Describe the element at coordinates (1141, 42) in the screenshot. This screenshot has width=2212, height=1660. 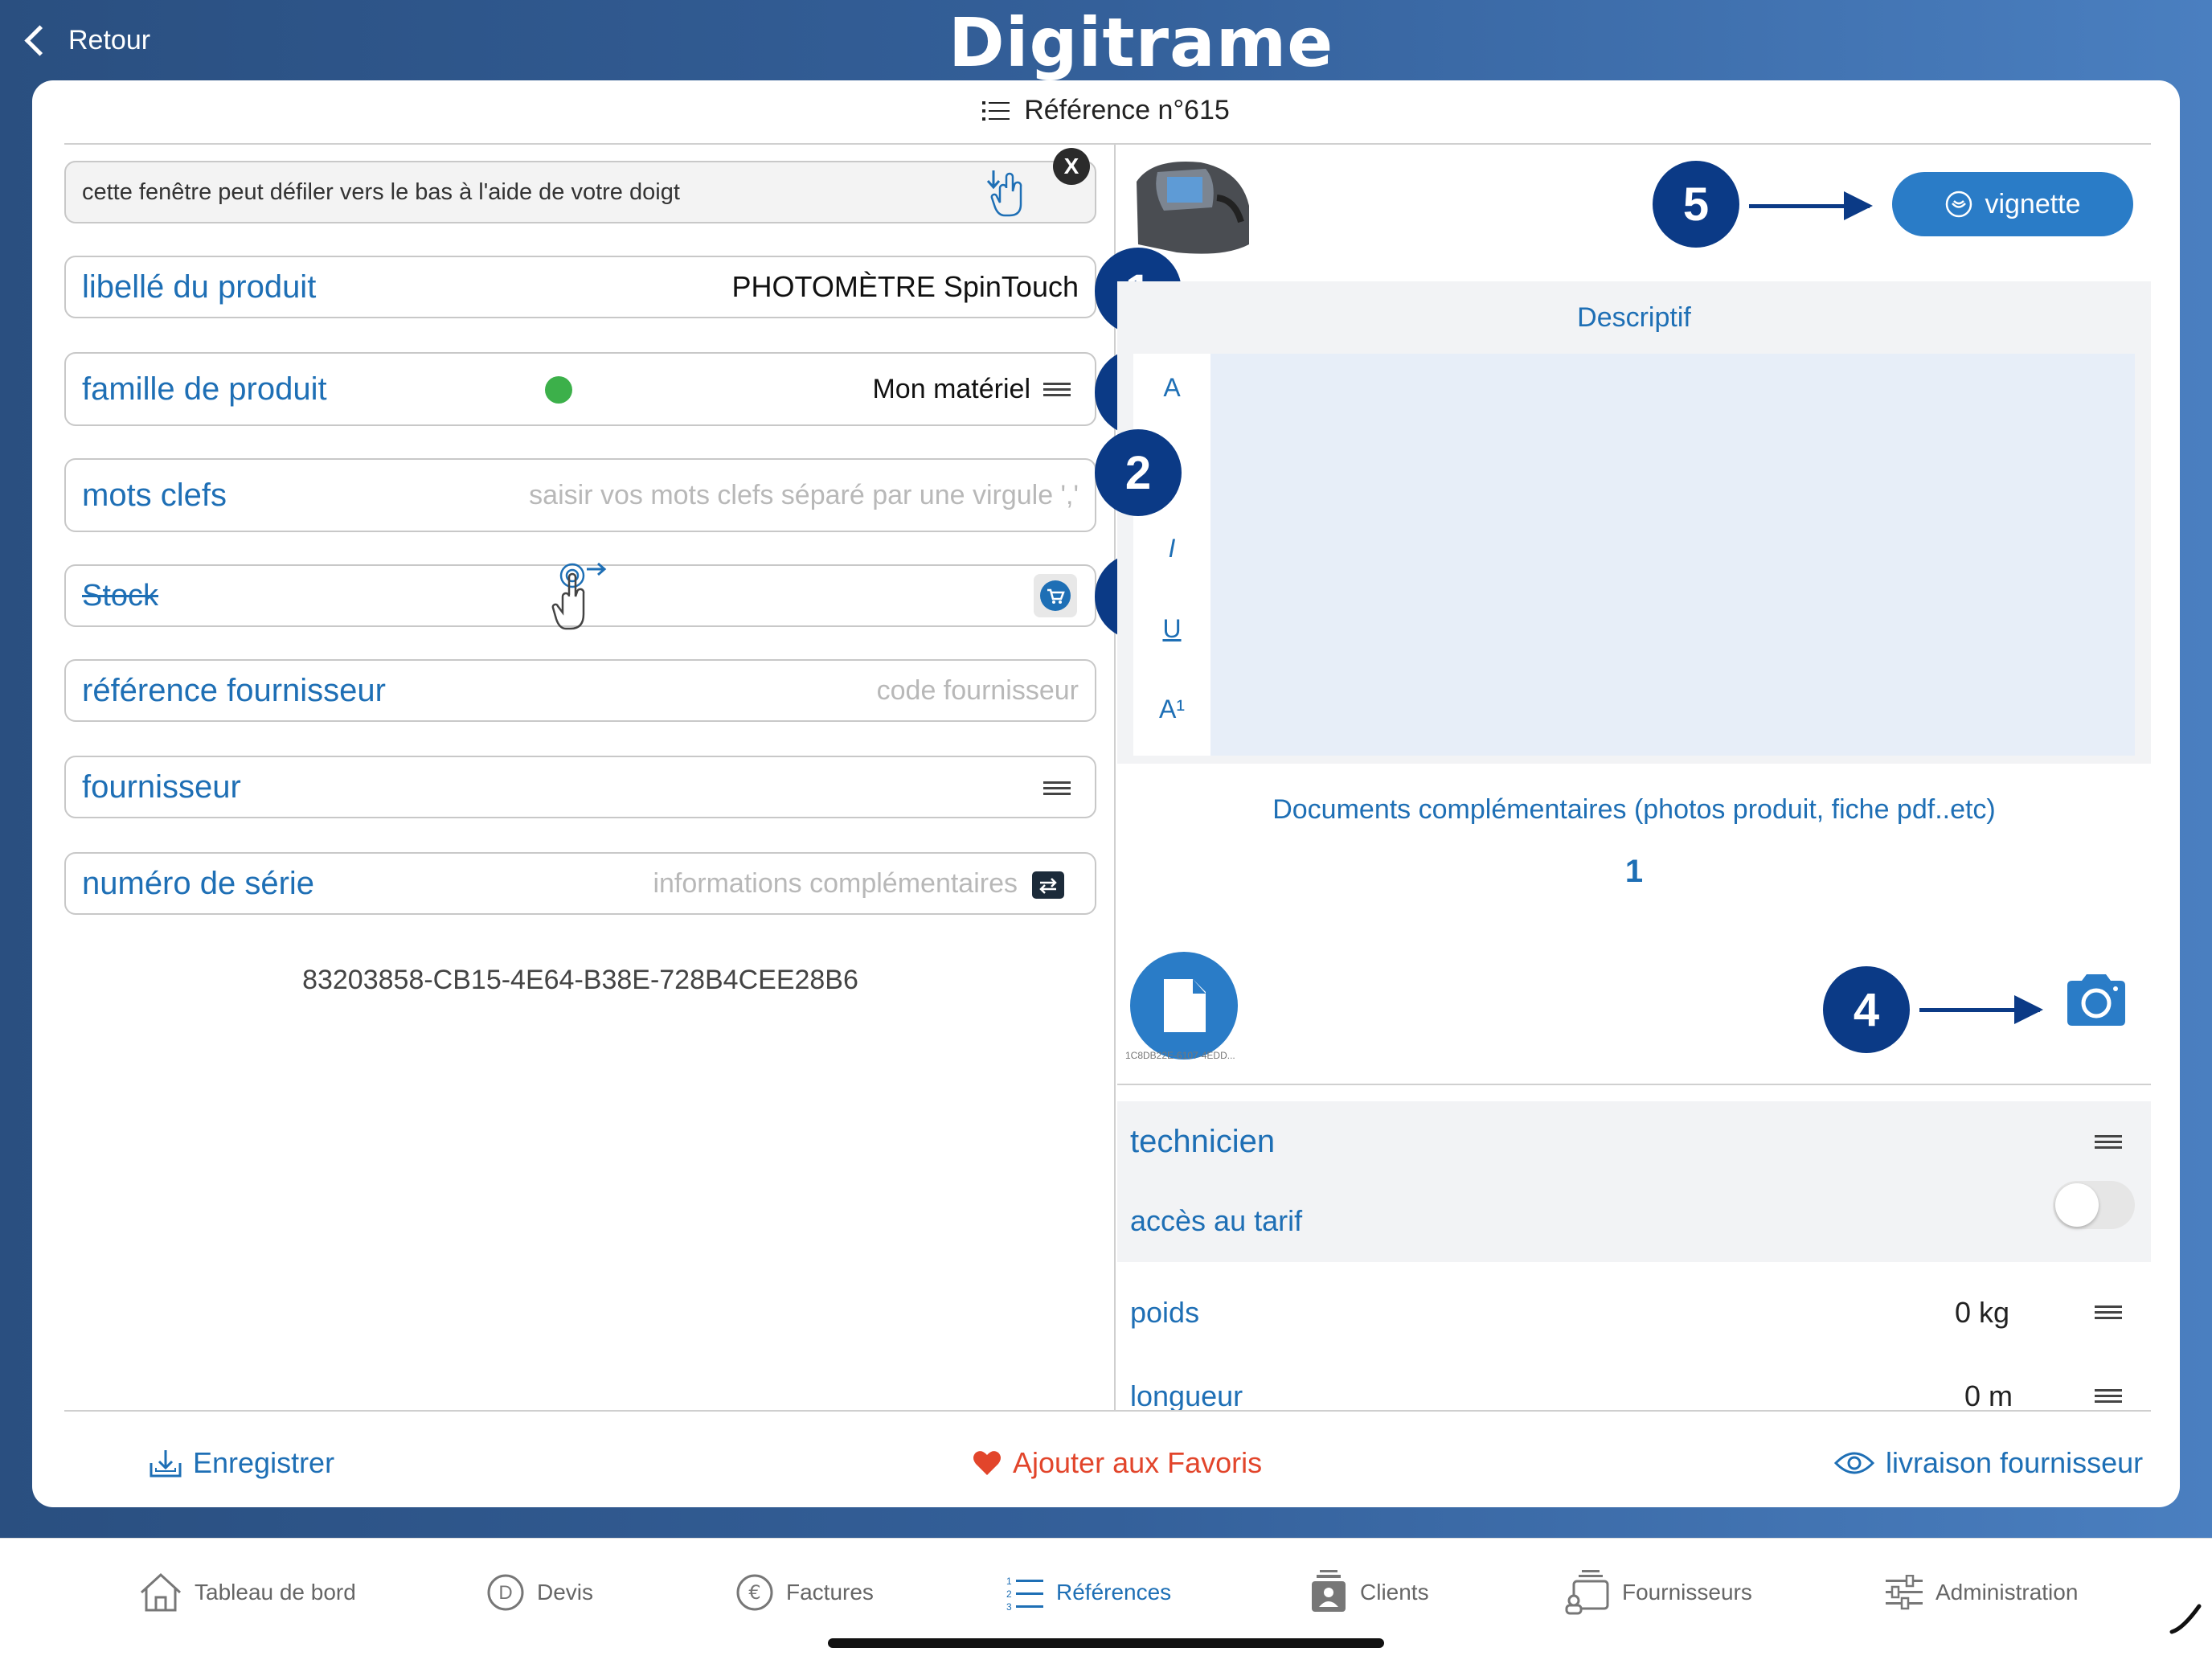
I see `app-logo: Digitrame` at that location.